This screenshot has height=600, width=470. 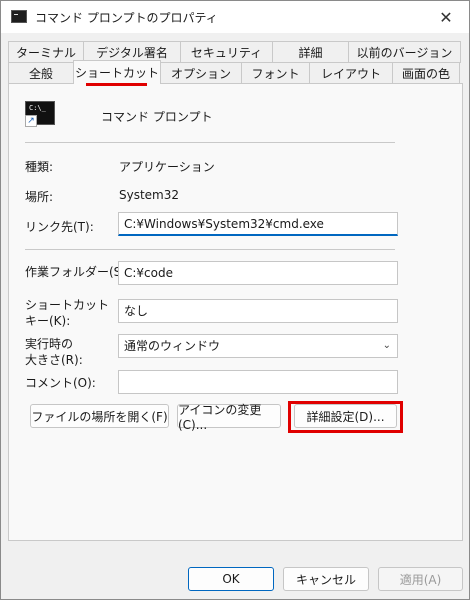 I want to click on tab-row-bottom: 全般 ショートカット オプション フォント レイアウト 画面の色, so click(x=234, y=72).